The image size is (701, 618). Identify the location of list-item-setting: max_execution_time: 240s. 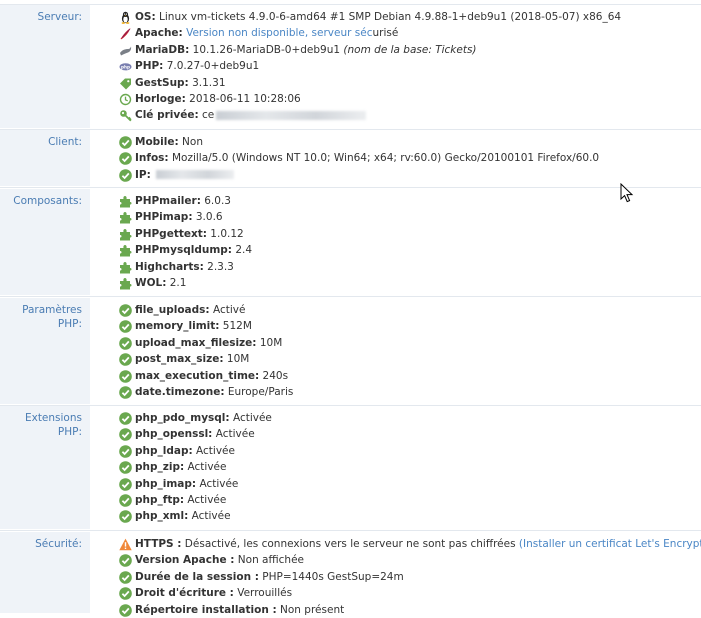
(396, 376).